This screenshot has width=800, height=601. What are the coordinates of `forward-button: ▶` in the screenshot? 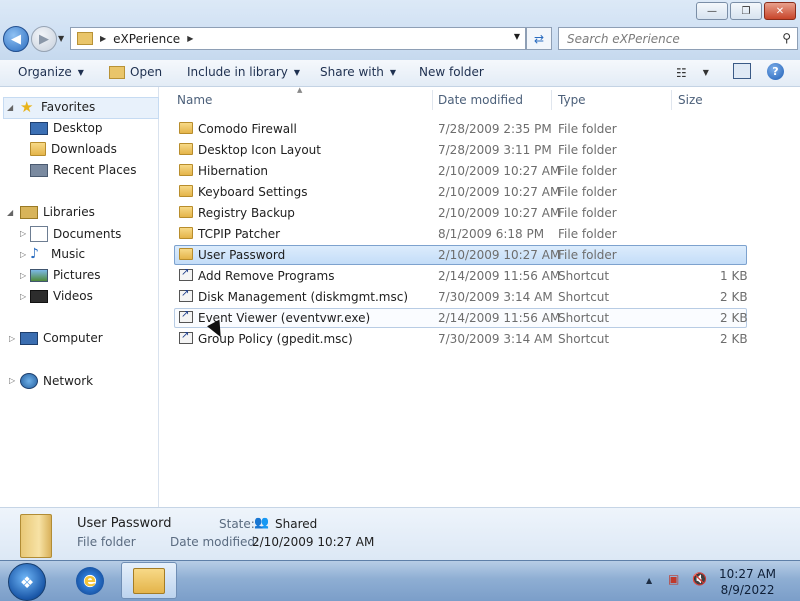 It's located at (44, 39).